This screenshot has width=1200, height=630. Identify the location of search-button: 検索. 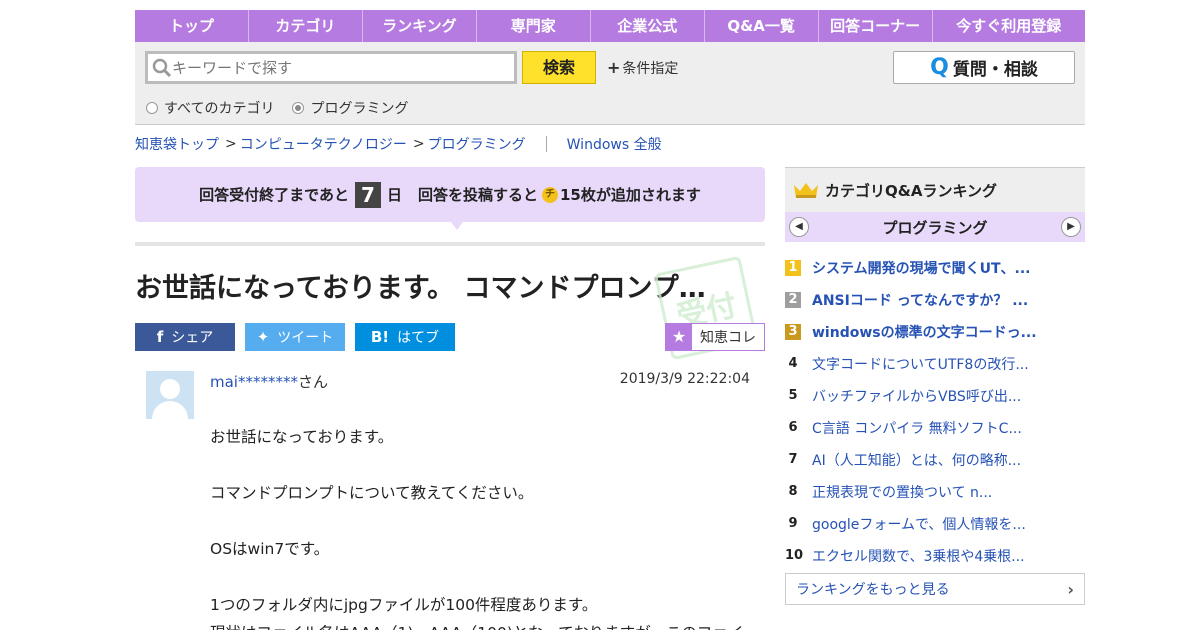
(559, 67).